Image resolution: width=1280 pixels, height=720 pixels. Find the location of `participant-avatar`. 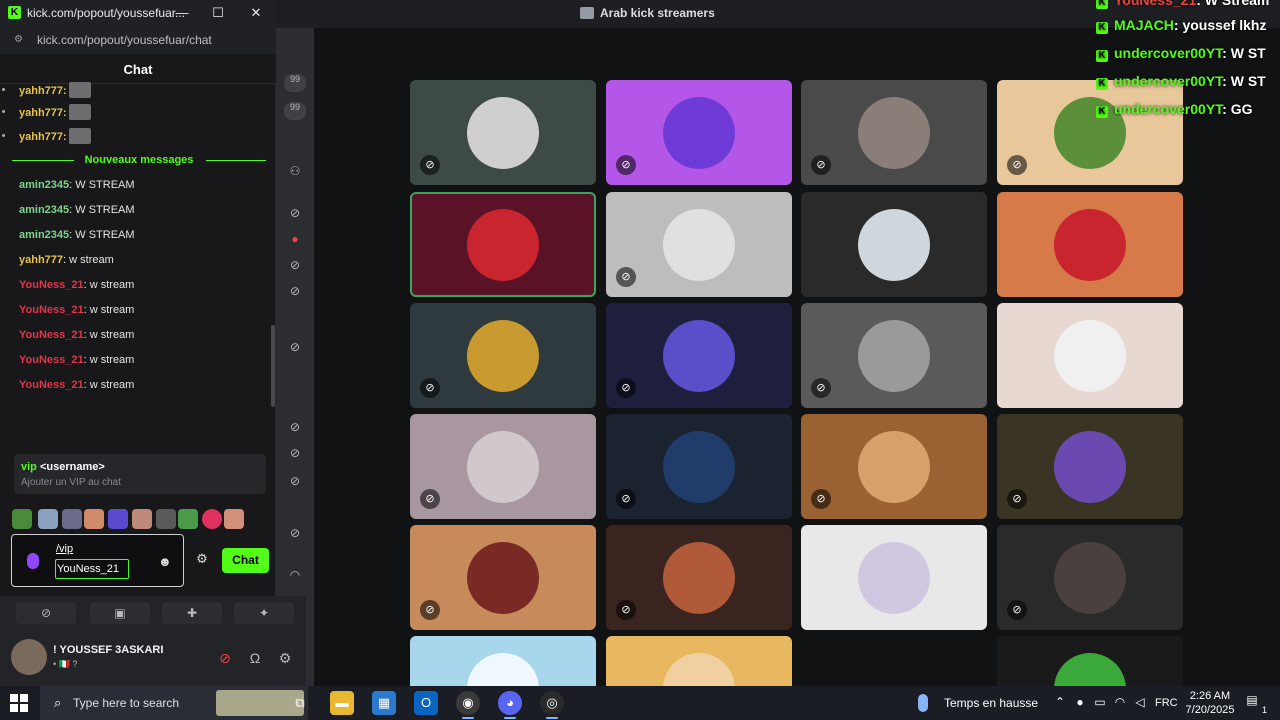

participant-avatar is located at coordinates (699, 132).